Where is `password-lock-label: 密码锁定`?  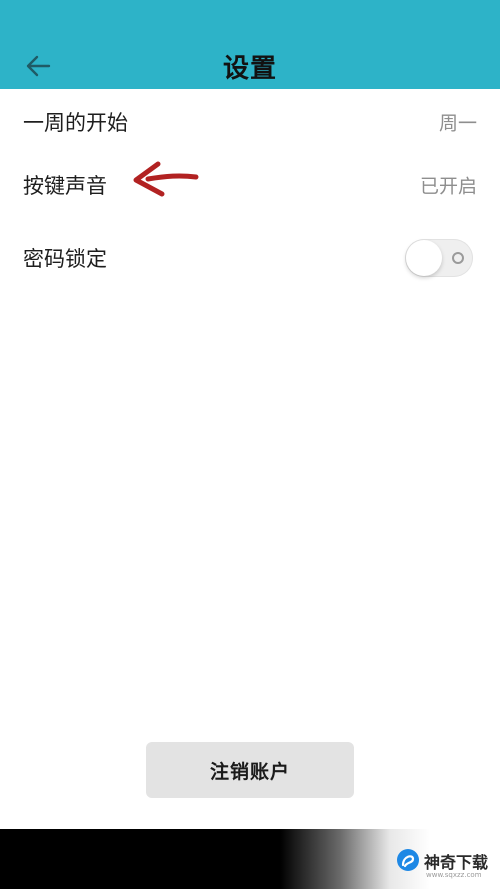 password-lock-label: 密码锁定 is located at coordinates (65, 259).